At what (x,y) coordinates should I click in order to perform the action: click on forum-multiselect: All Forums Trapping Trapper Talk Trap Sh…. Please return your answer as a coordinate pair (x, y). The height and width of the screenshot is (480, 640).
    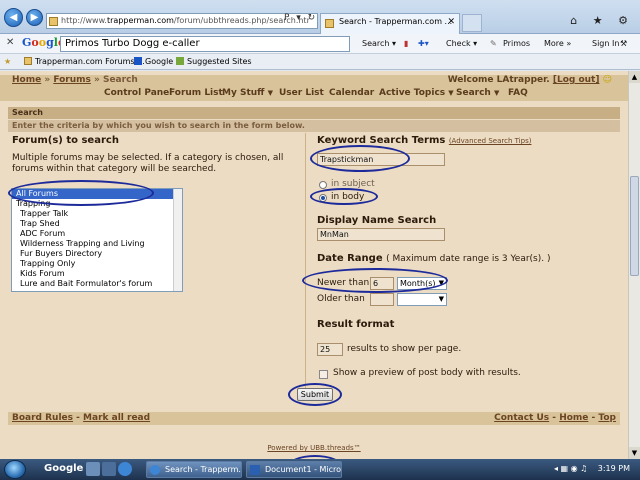
    Looking at the image, I should click on (97, 240).